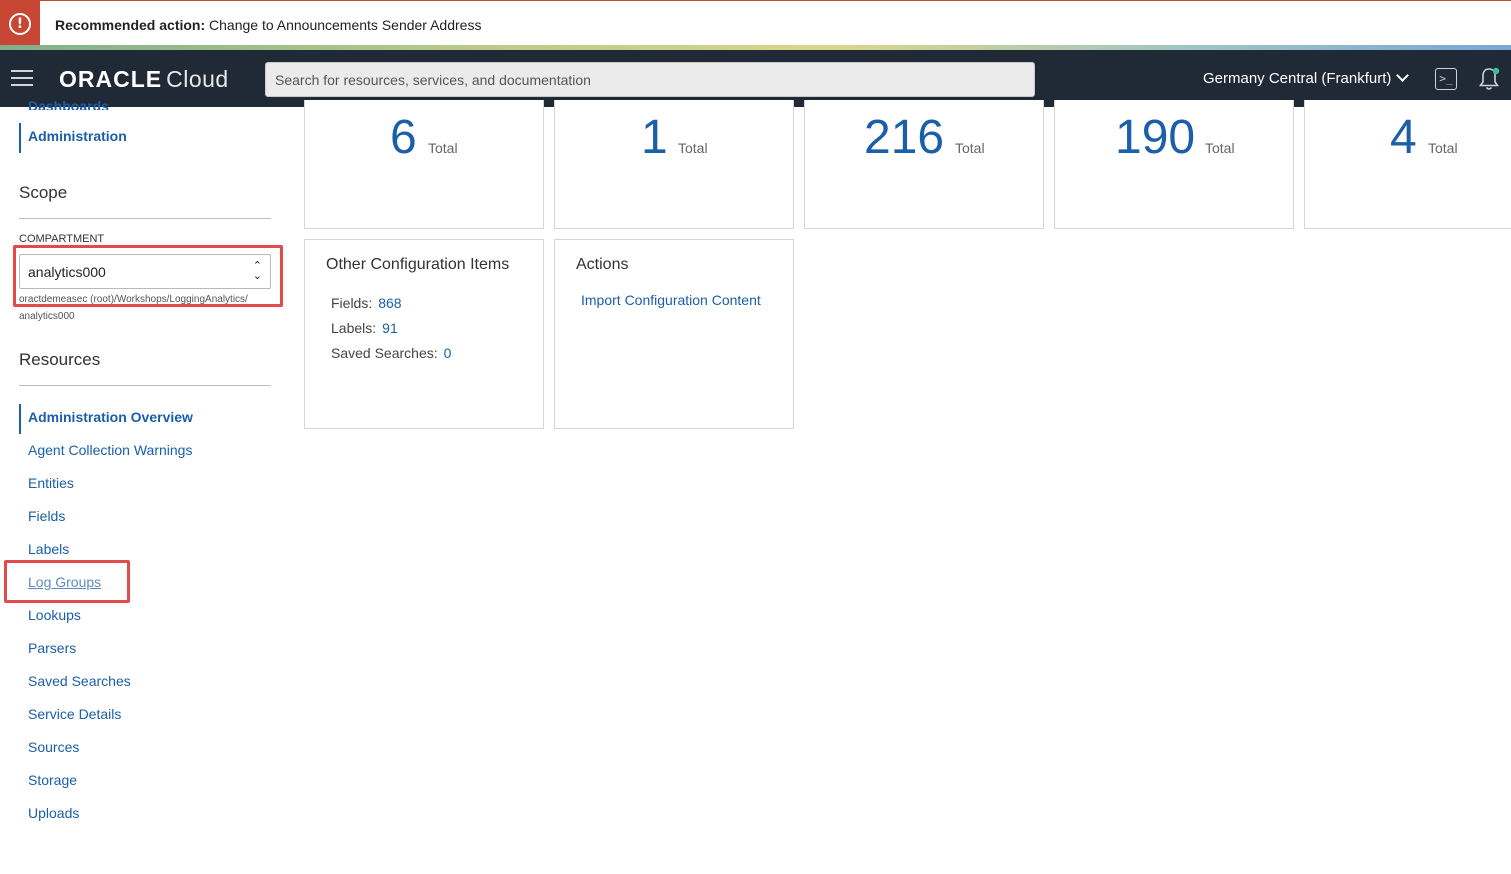 This screenshot has height=874, width=1511. Describe the element at coordinates (111, 79) in the screenshot. I see `logo-brand: ORACLE` at that location.